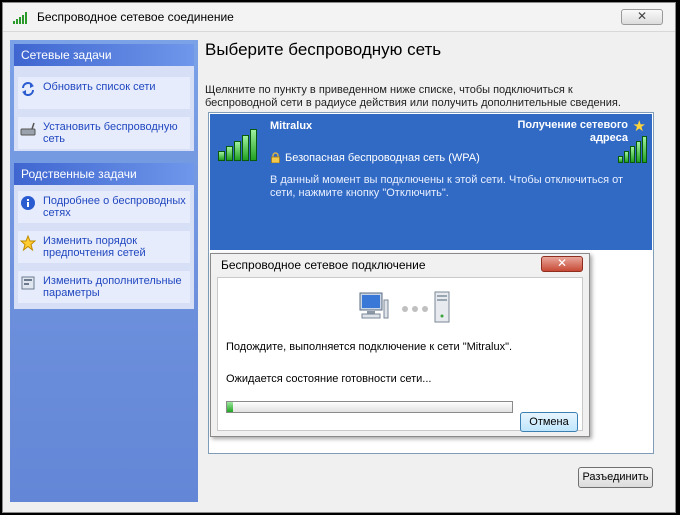  I want to click on settings-icon, so click(28, 283).